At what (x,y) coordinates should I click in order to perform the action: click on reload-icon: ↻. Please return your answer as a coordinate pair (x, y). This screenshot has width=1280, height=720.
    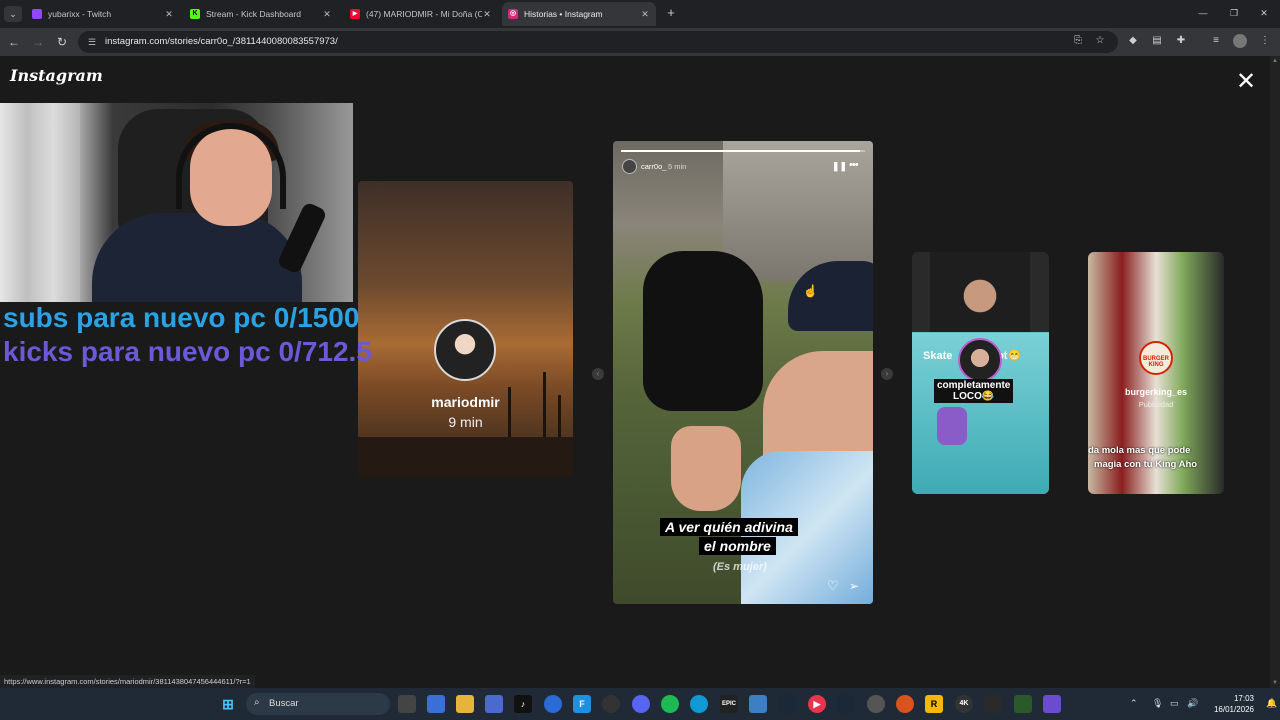
    Looking at the image, I should click on (62, 42).